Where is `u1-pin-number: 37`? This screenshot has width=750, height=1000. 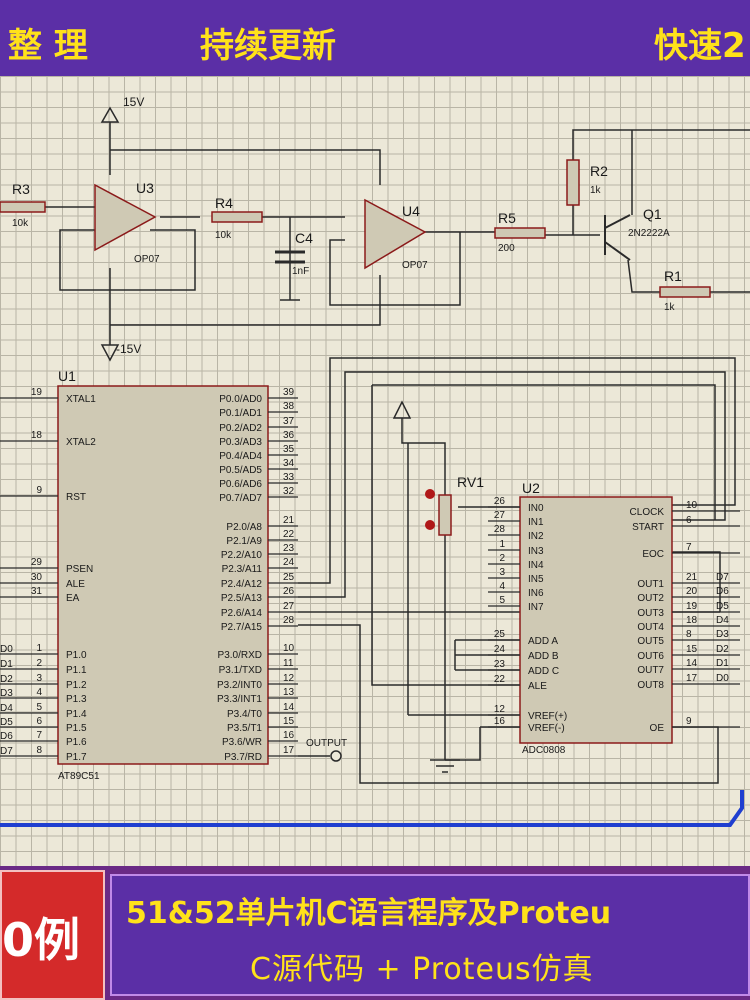
u1-pin-number: 37 is located at coordinates (289, 421).